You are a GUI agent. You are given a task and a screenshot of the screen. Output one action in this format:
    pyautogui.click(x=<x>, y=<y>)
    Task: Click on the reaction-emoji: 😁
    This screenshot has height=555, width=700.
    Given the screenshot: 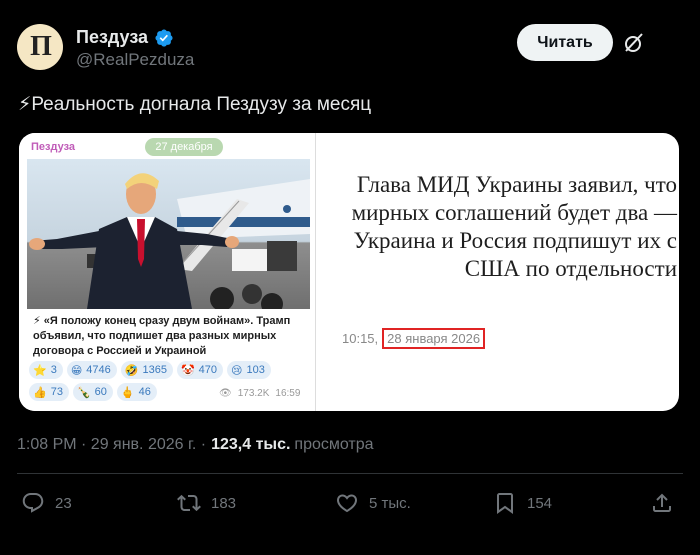 What is the action you would take?
    pyautogui.click(x=76, y=370)
    